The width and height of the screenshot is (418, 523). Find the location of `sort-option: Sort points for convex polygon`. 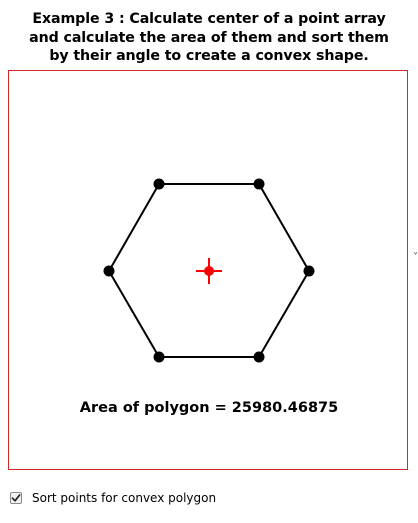

sort-option: Sort points for convex polygon is located at coordinates (113, 498).